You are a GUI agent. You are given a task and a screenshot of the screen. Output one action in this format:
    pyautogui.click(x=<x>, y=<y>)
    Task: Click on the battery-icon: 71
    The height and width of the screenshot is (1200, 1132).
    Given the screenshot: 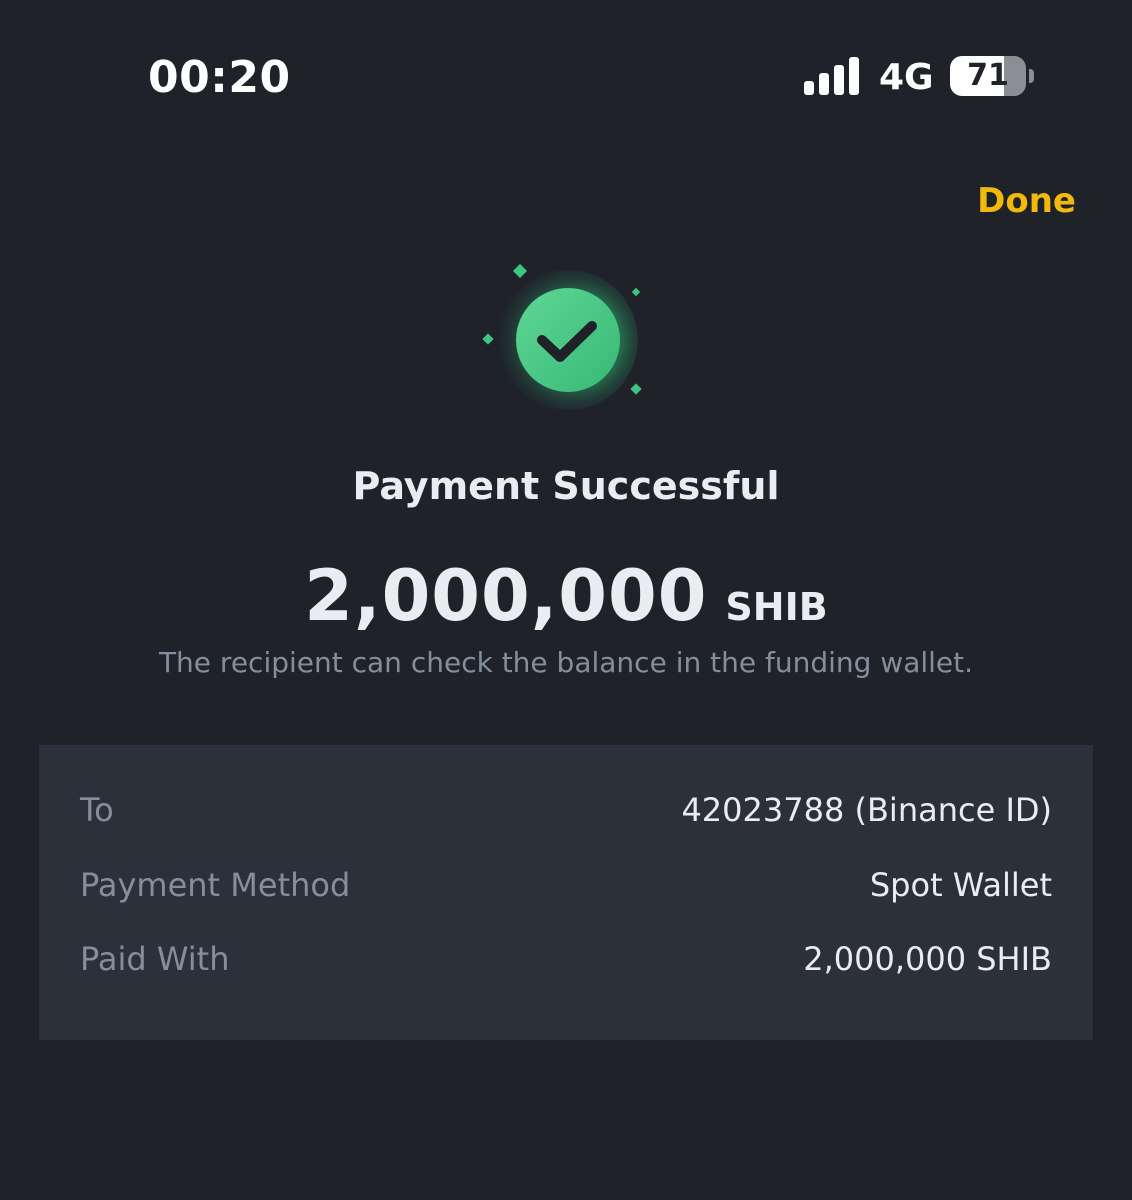 What is the action you would take?
    pyautogui.click(x=993, y=77)
    